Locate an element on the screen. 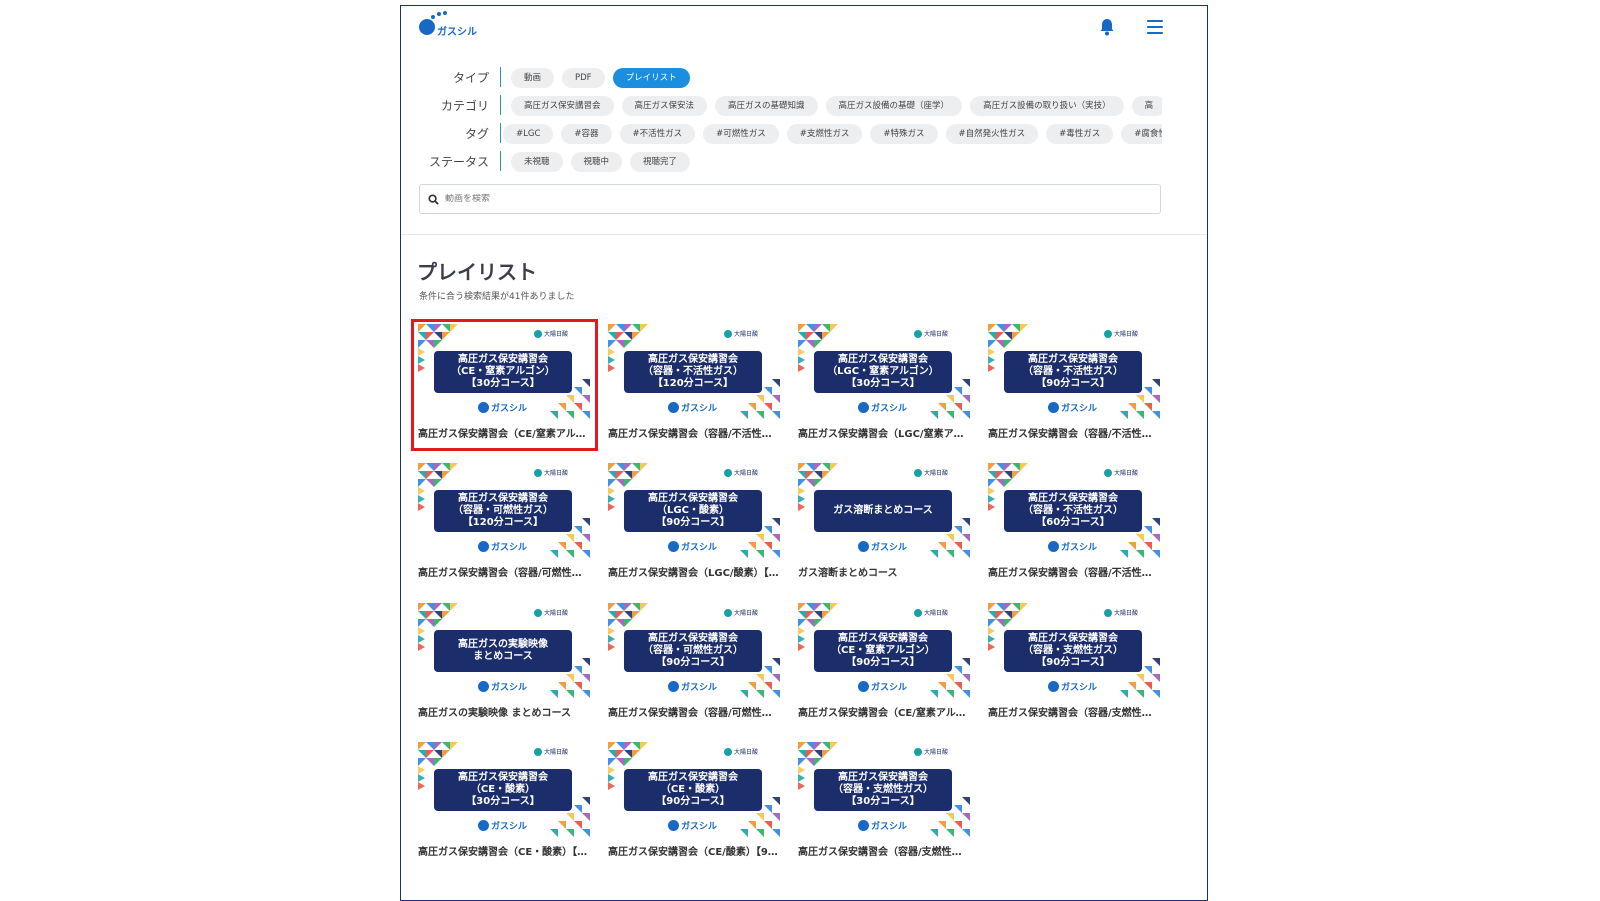  playlist-title: 高圧ガス保安講習会（容器/支燃性ガス）【30分コース】 is located at coordinates (884, 850).